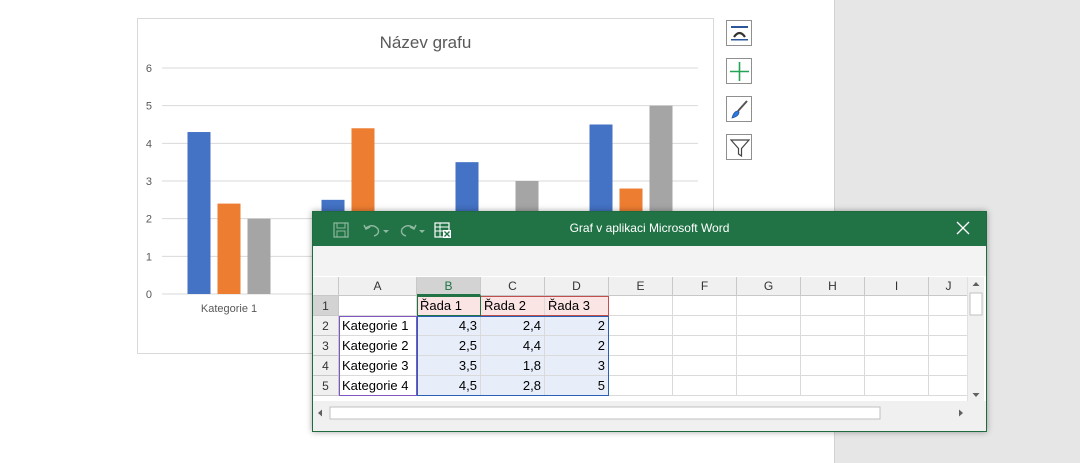 The width and height of the screenshot is (1080, 463). What do you see at coordinates (378, 366) in the screenshot?
I see `cell-a4: Kategorie 3` at bounding box center [378, 366].